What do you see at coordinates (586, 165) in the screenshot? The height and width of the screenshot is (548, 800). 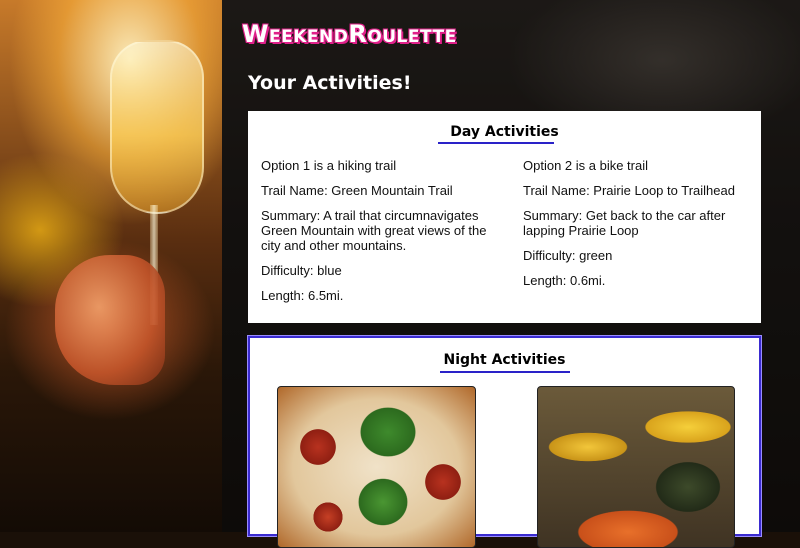 I see `option-intro: Option 2 is a bike trail` at bounding box center [586, 165].